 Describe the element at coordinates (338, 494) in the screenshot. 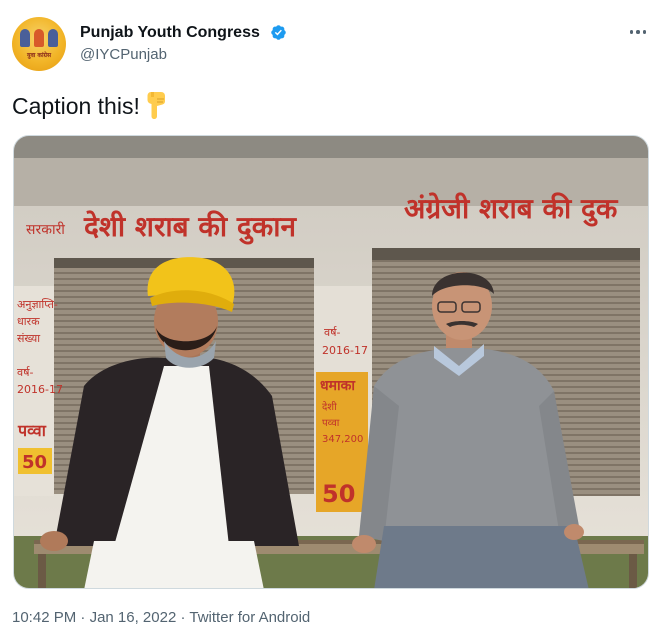

I see `mid-price: 50` at that location.